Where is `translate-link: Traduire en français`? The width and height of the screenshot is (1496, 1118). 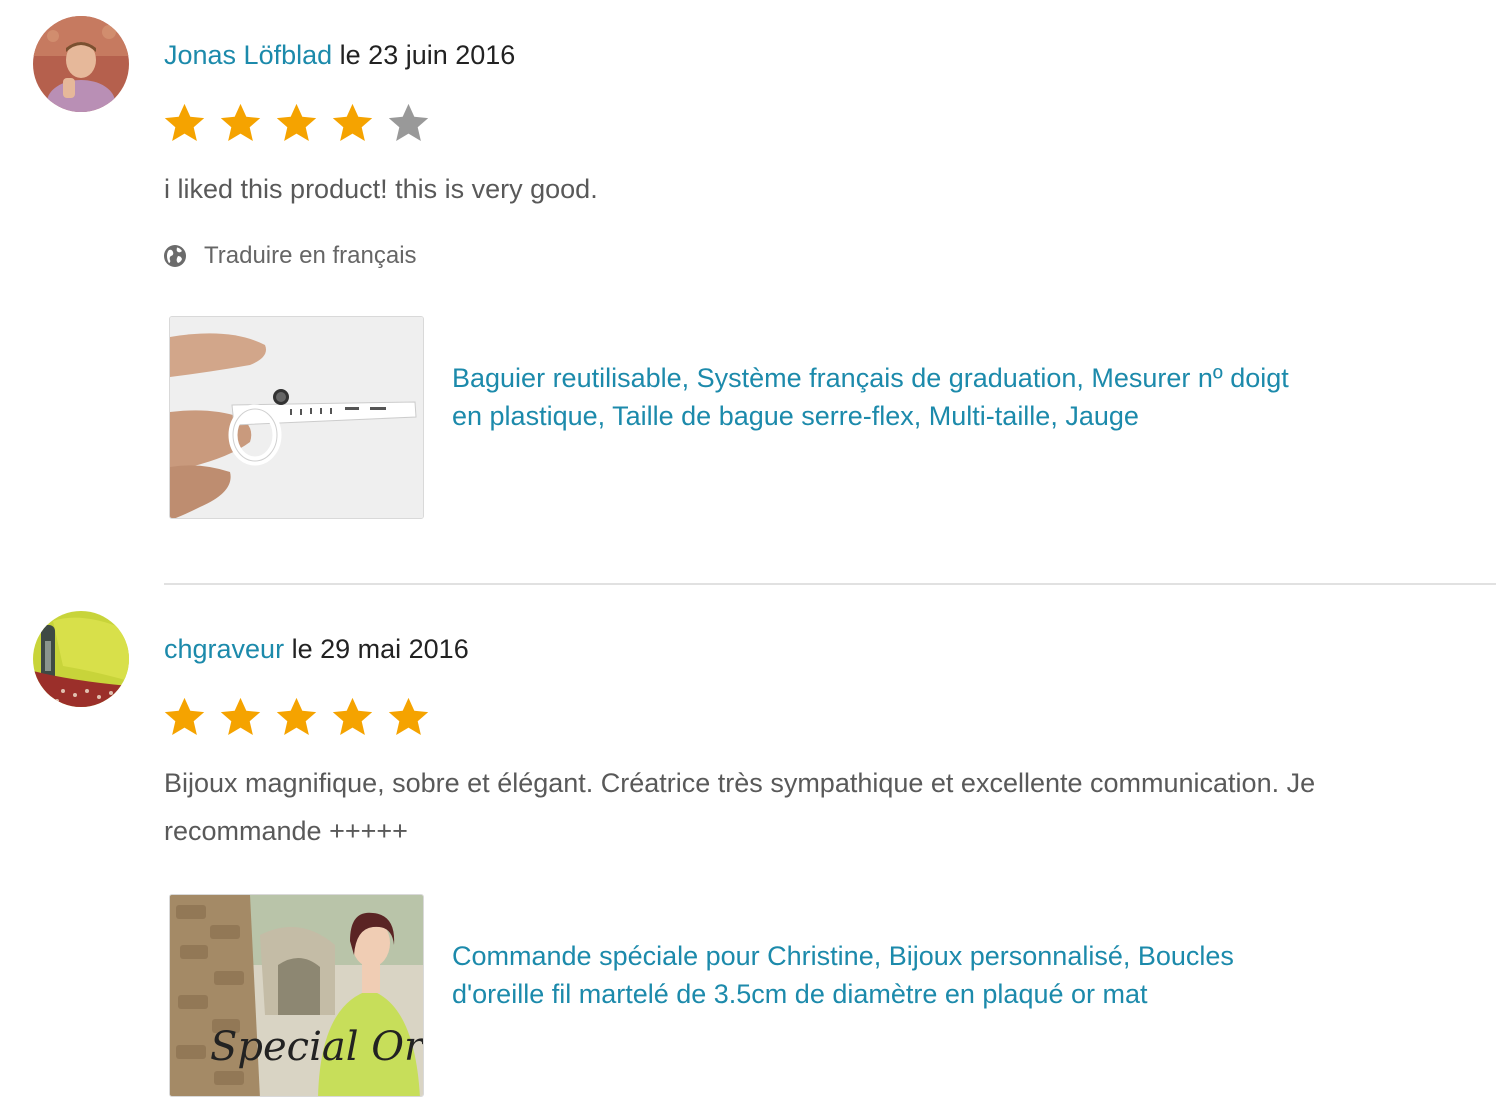
translate-link: Traduire en français is located at coordinates (290, 256).